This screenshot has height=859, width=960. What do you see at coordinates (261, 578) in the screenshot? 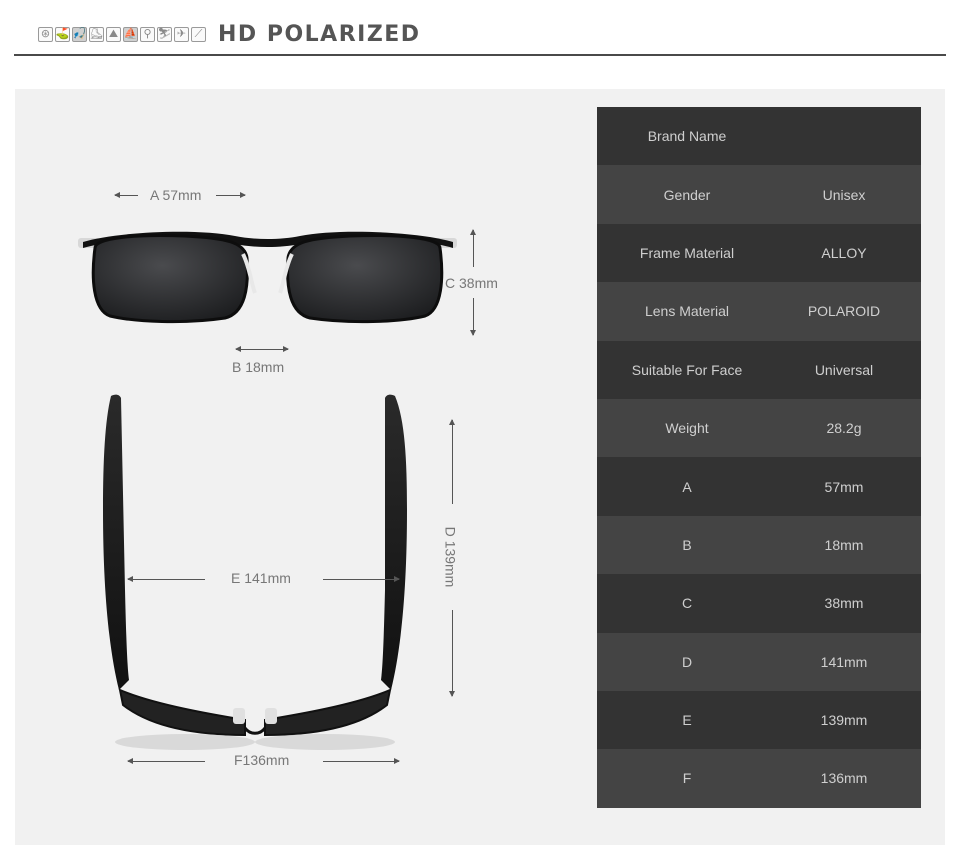
I see `dimension-e-label: E 141mm` at bounding box center [261, 578].